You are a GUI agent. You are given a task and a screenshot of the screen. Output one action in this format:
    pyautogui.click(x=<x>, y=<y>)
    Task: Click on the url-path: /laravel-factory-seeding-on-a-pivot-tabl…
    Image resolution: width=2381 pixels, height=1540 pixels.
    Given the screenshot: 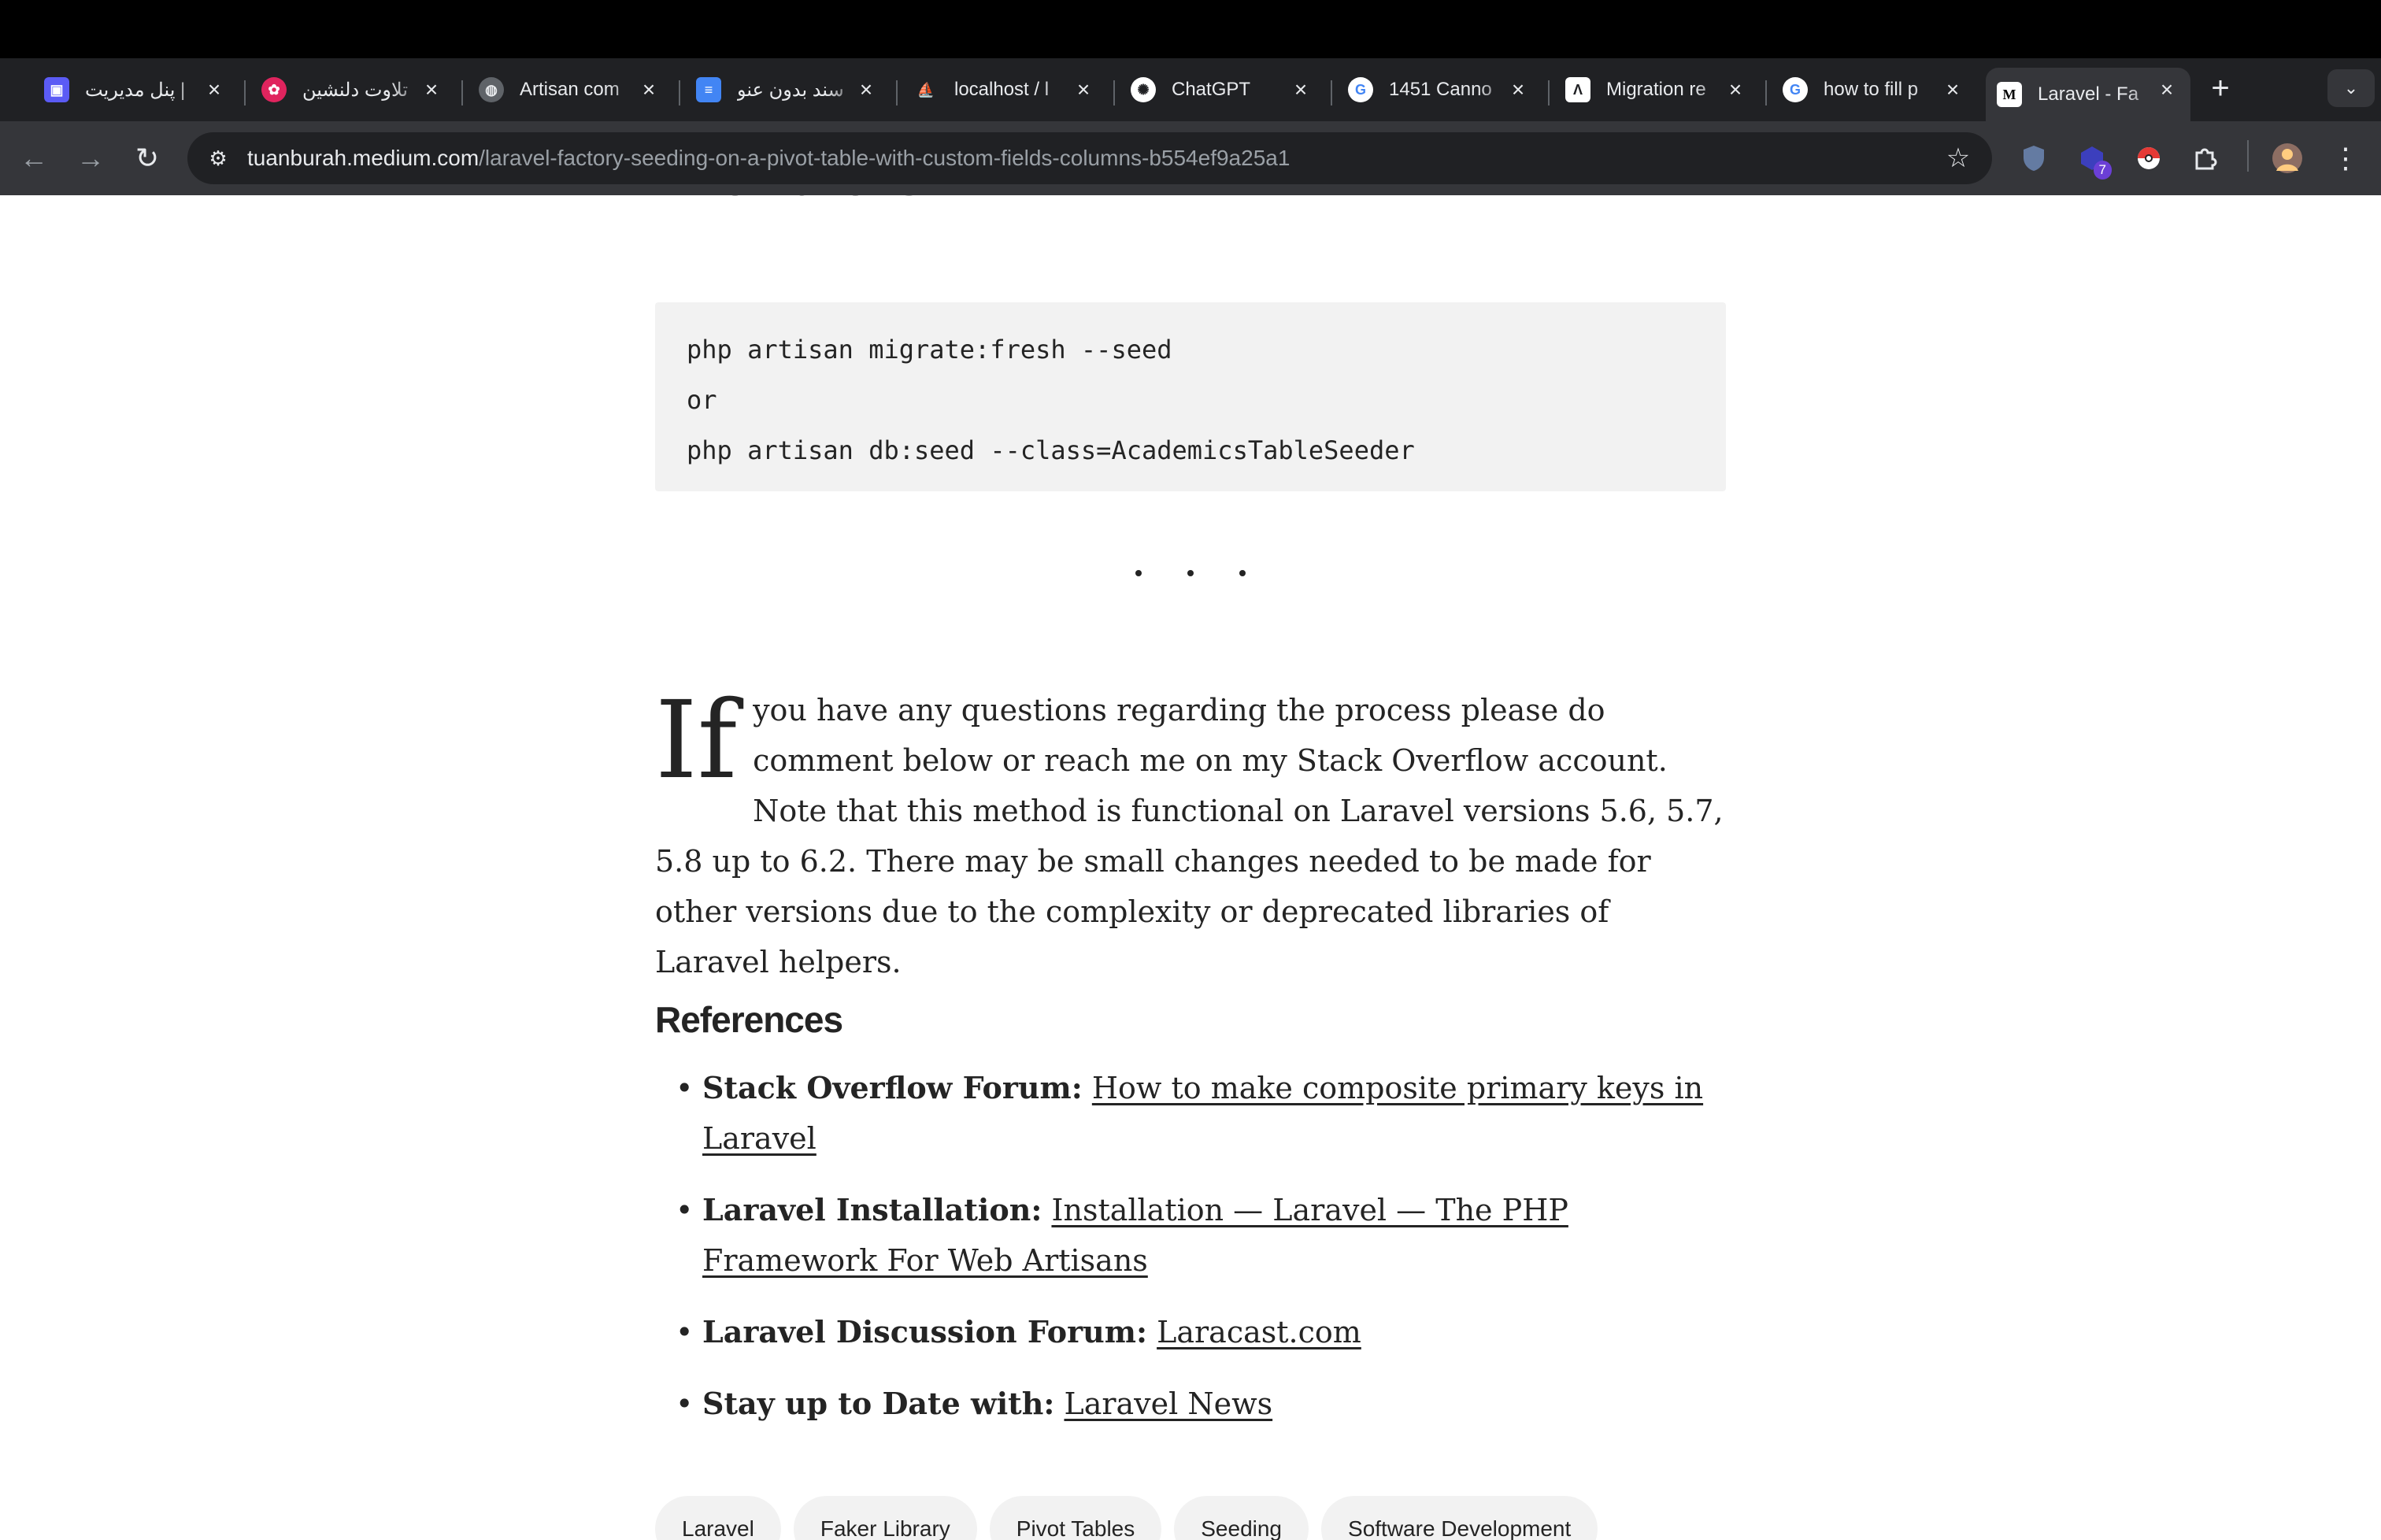 What is the action you would take?
    pyautogui.click(x=884, y=158)
    